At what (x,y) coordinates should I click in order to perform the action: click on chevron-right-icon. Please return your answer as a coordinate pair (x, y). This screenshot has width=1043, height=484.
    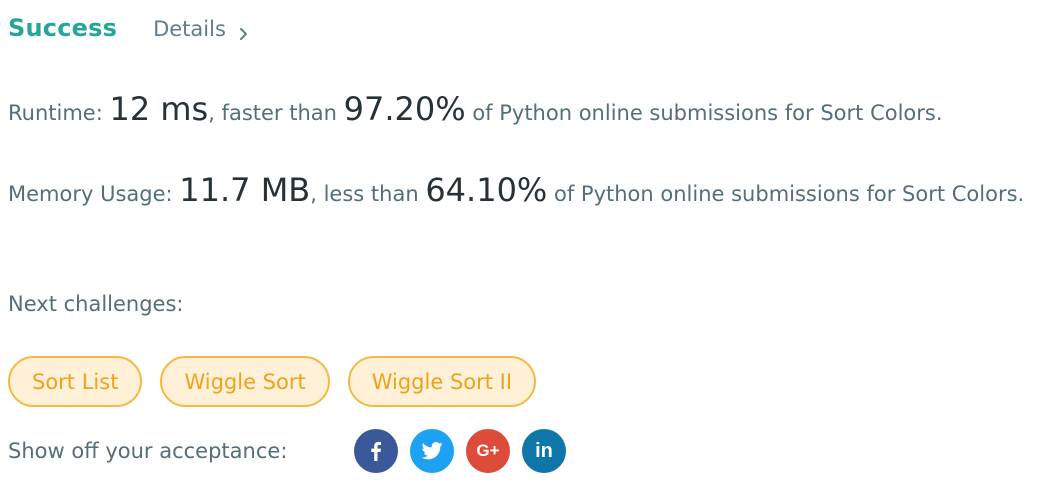
    Looking at the image, I should click on (244, 31).